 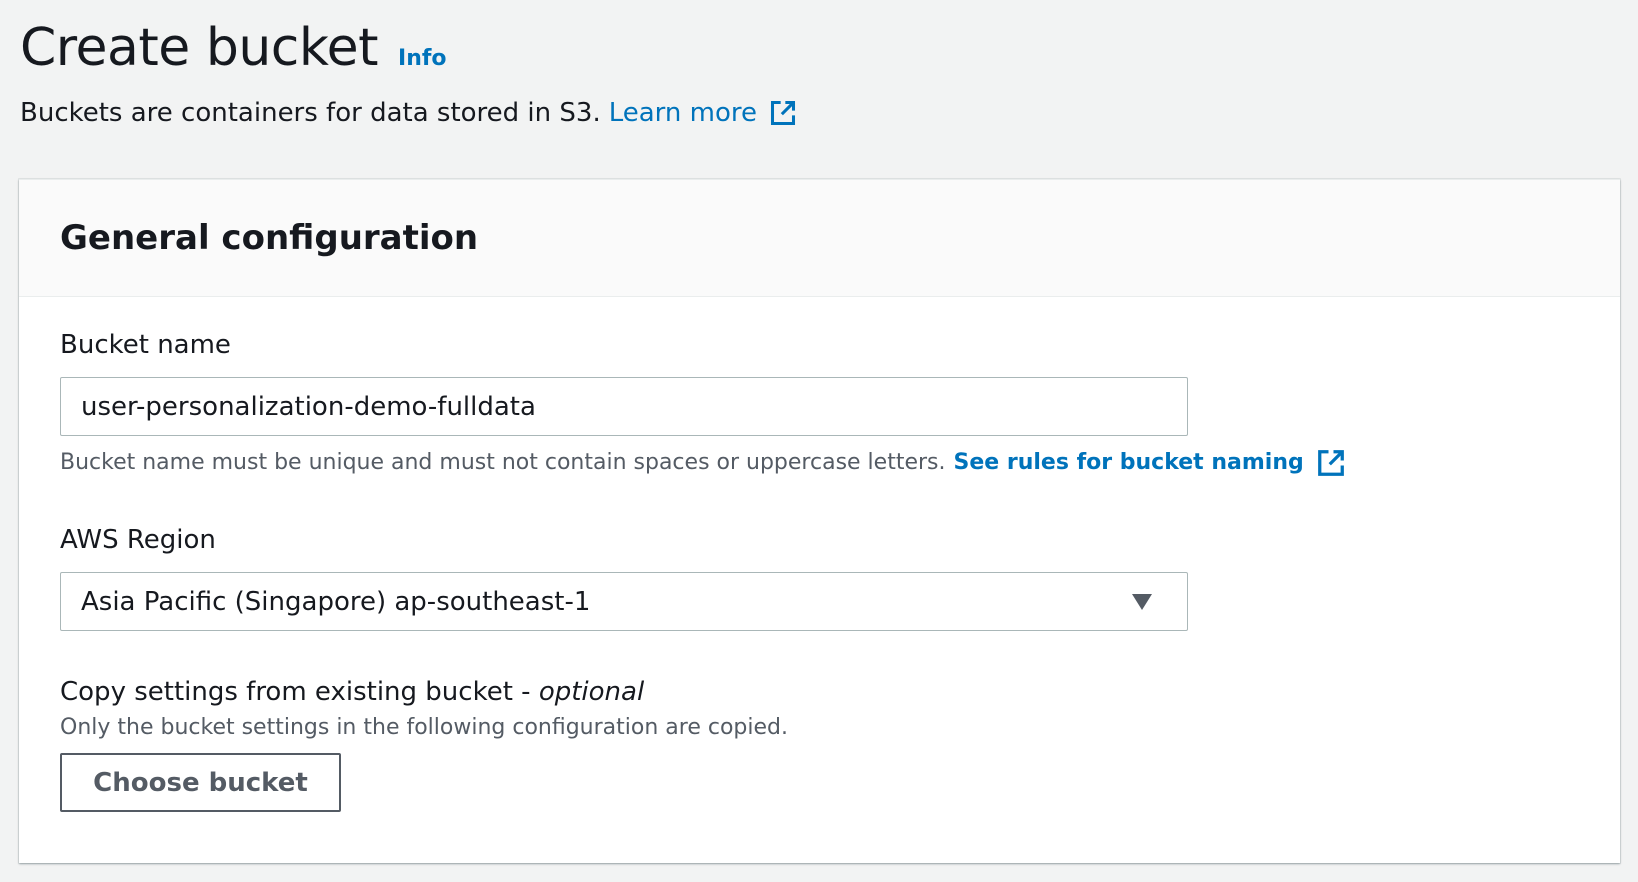 What do you see at coordinates (1142, 601) in the screenshot?
I see `caret-down-icon` at bounding box center [1142, 601].